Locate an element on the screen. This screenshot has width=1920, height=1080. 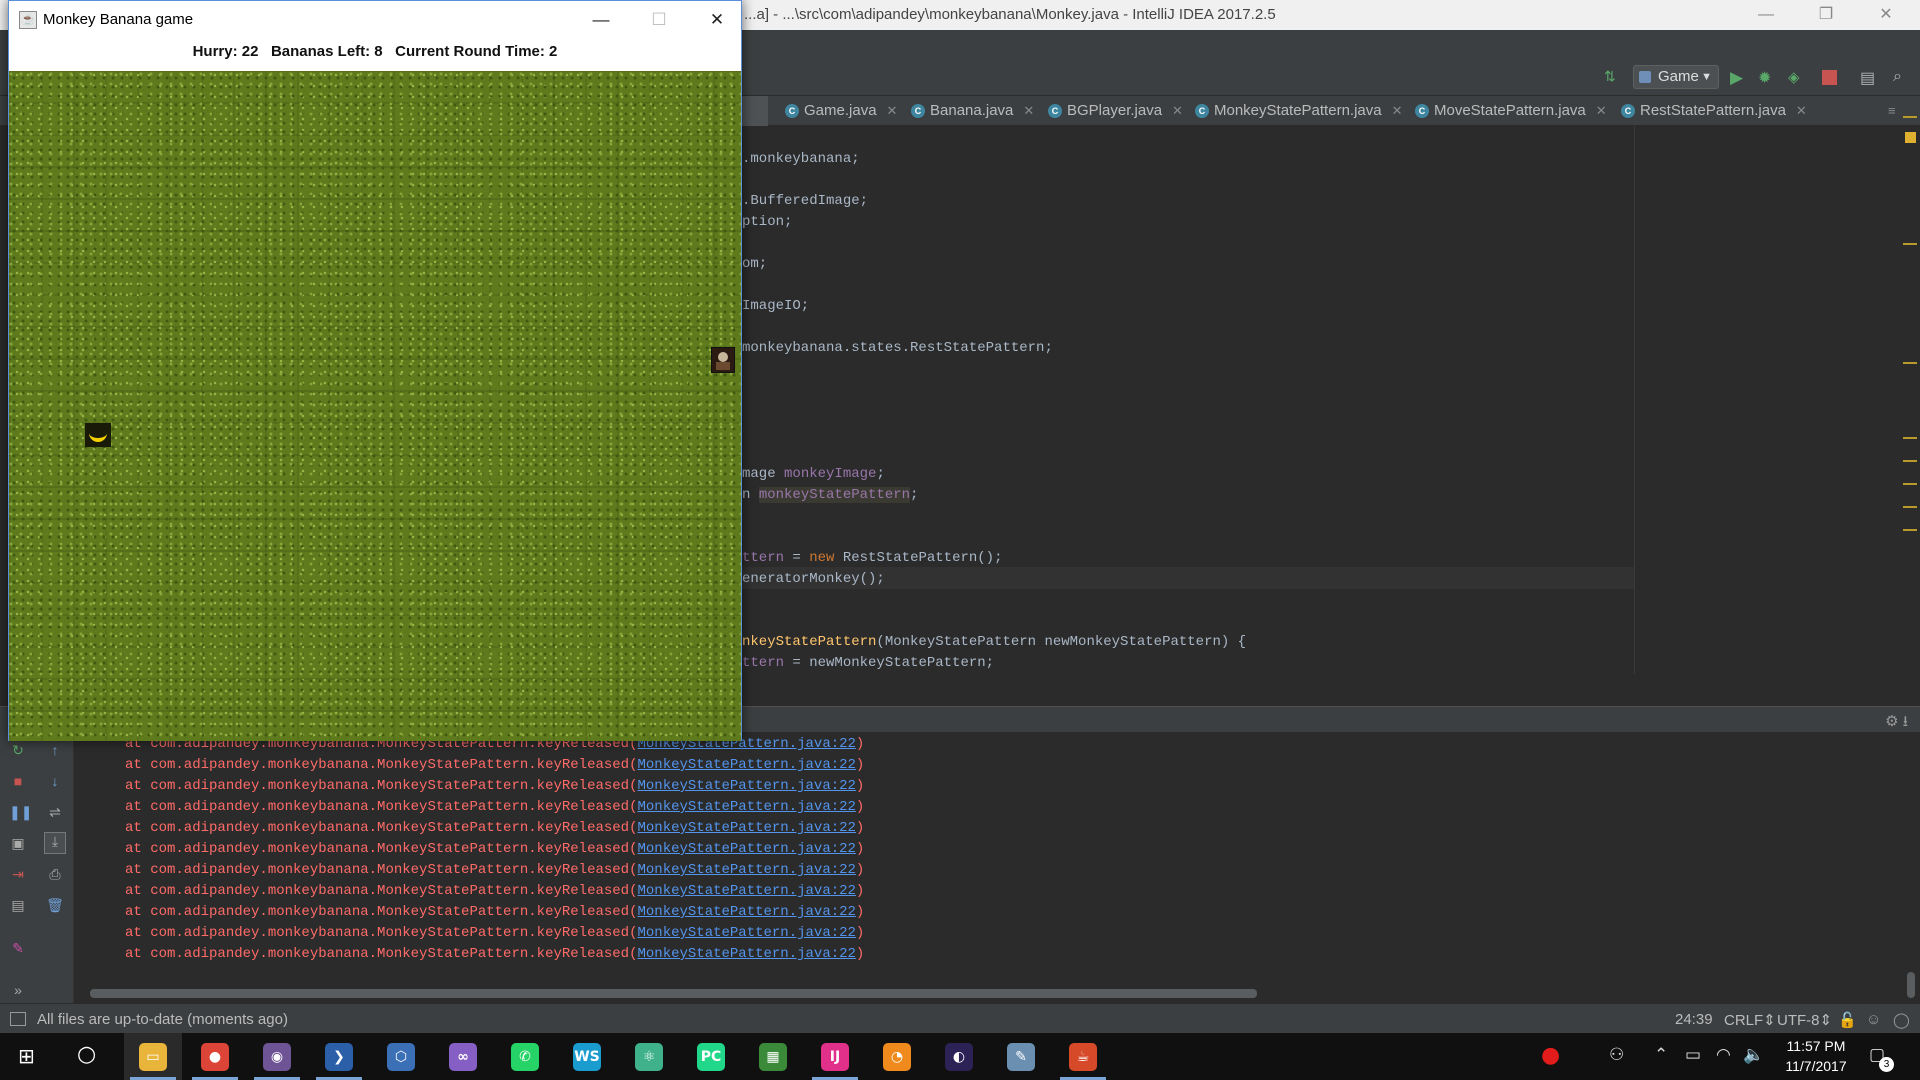
taskbar-app-intellij: IJ is located at coordinates (835, 1056).